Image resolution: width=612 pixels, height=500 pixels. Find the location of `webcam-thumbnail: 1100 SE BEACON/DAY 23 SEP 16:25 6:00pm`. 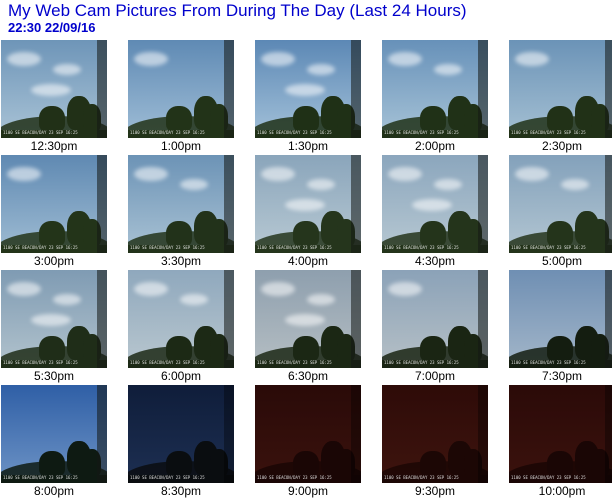

webcam-thumbnail: 1100 SE BEACON/DAY 23 SEP 16:25 6:00pm is located at coordinates (181, 327).